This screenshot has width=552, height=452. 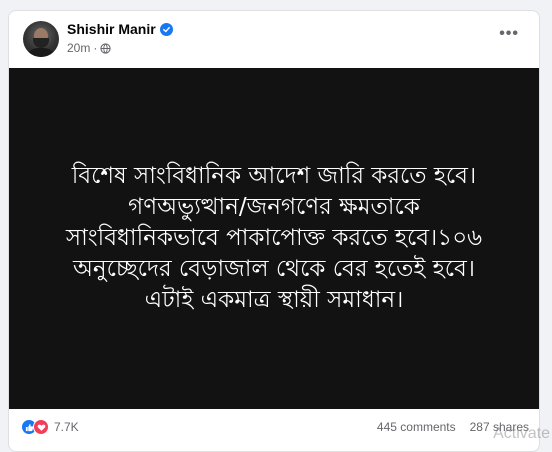 What do you see at coordinates (105, 48) in the screenshot?
I see `globe-icon` at bounding box center [105, 48].